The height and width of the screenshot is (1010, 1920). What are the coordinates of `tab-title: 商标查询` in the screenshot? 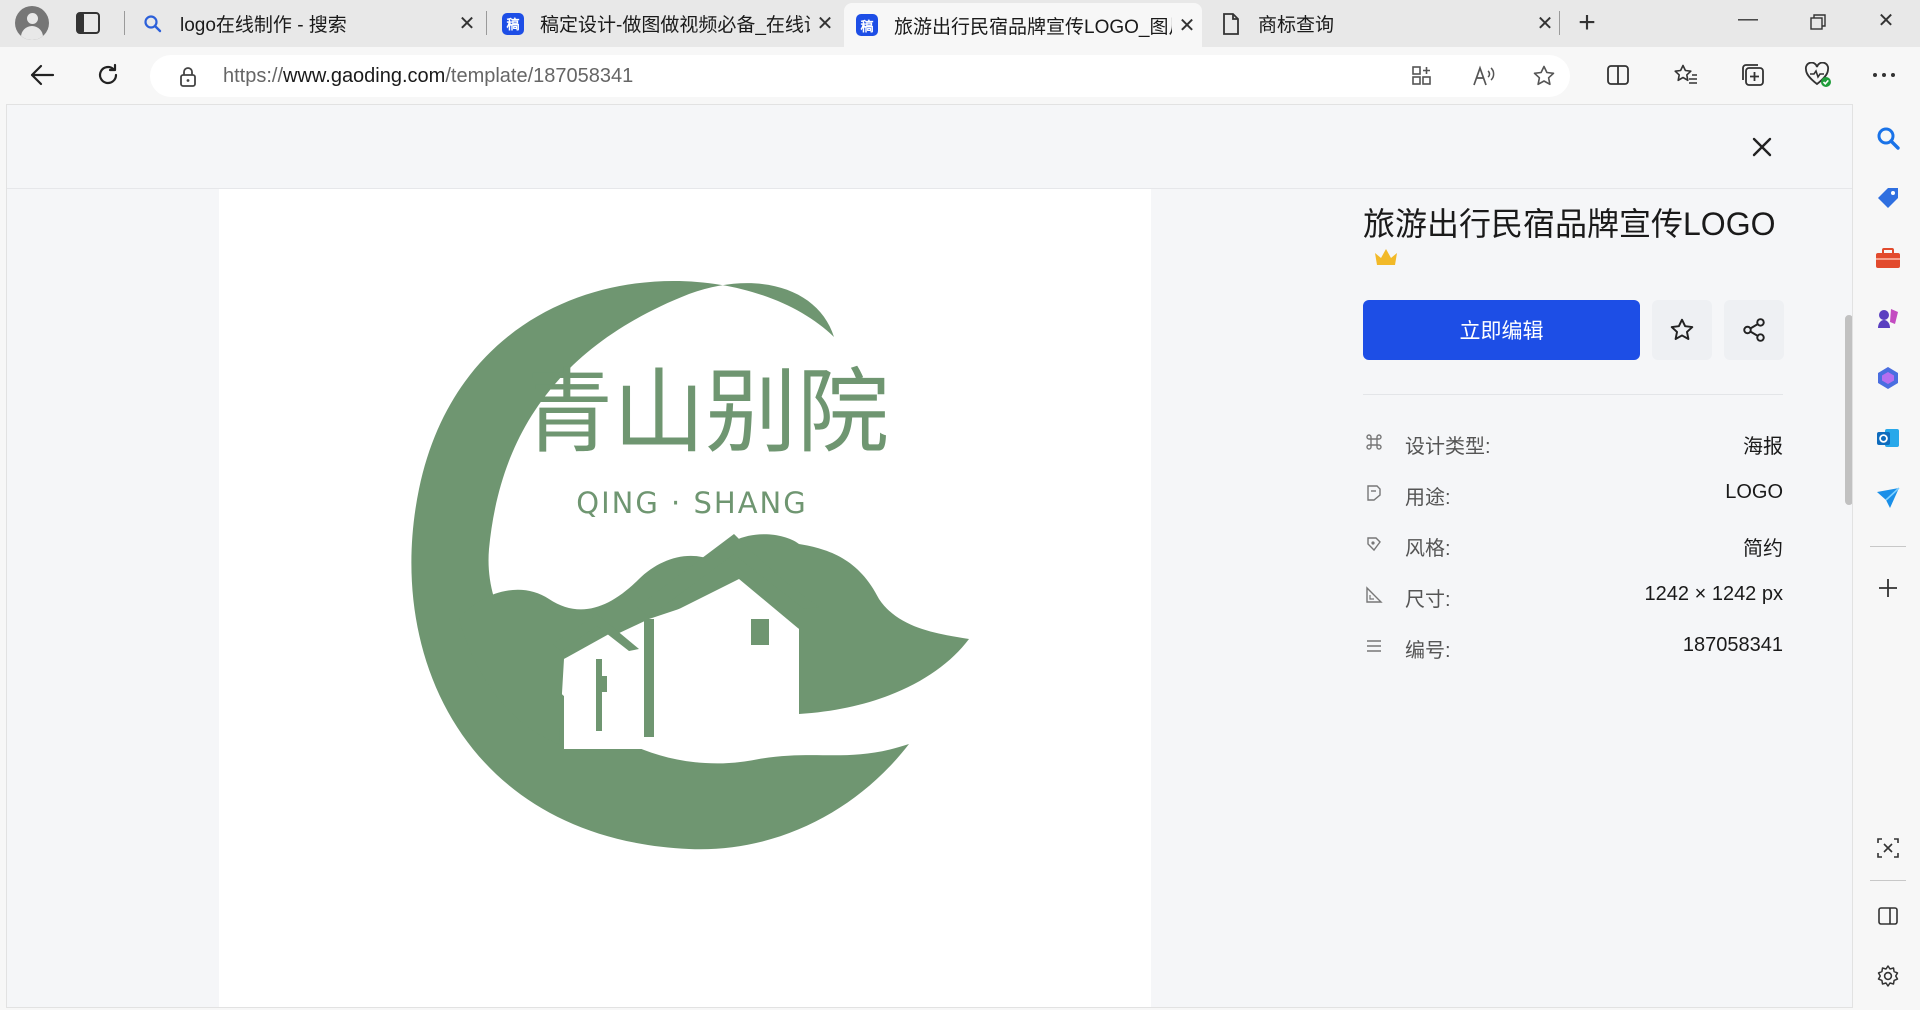 It's located at (1296, 25).